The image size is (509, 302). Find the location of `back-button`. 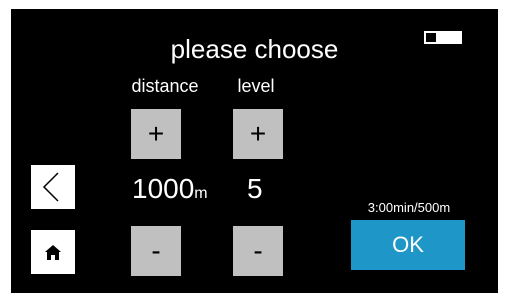

back-button is located at coordinates (53, 187).